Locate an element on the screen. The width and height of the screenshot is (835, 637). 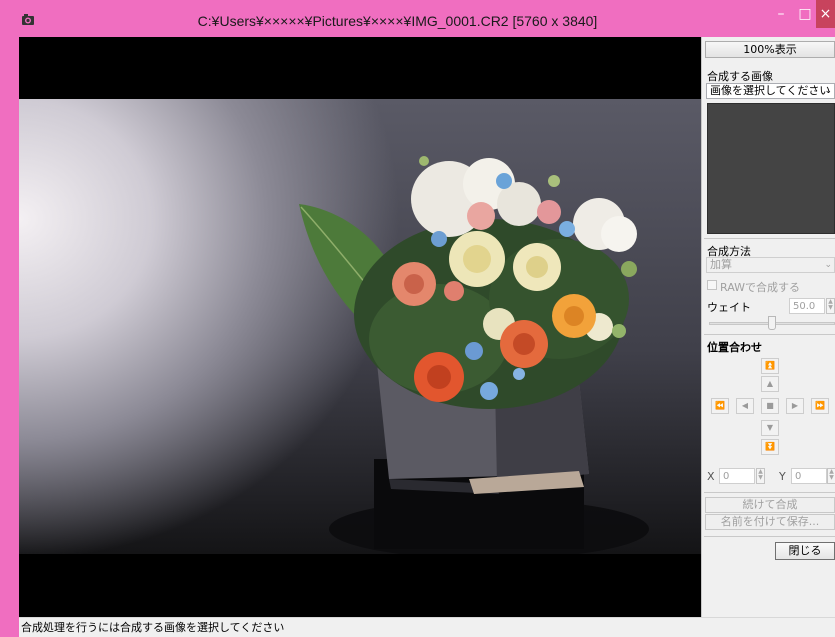
close-window-button: × is located at coordinates (825, 14).